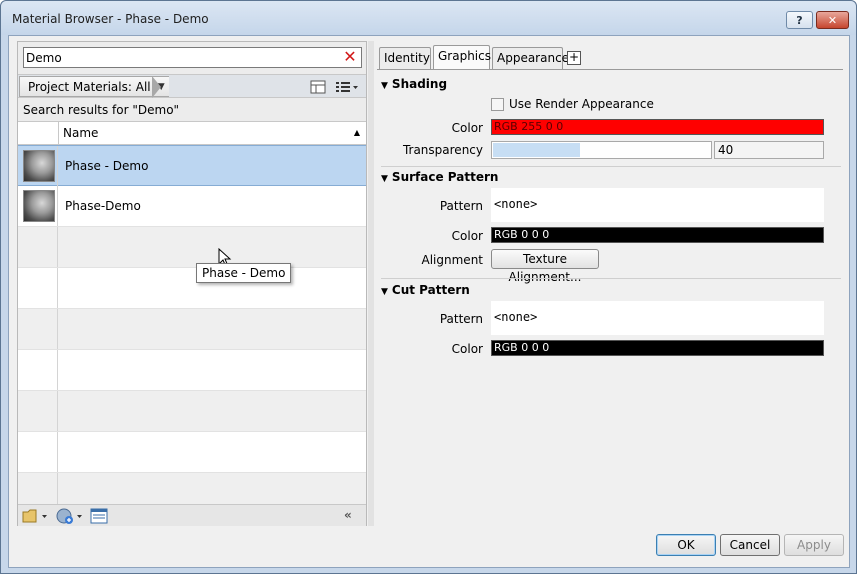  What do you see at coordinates (101, 110) in the screenshot?
I see `search-results-label: Search results for "Demo"` at bounding box center [101, 110].